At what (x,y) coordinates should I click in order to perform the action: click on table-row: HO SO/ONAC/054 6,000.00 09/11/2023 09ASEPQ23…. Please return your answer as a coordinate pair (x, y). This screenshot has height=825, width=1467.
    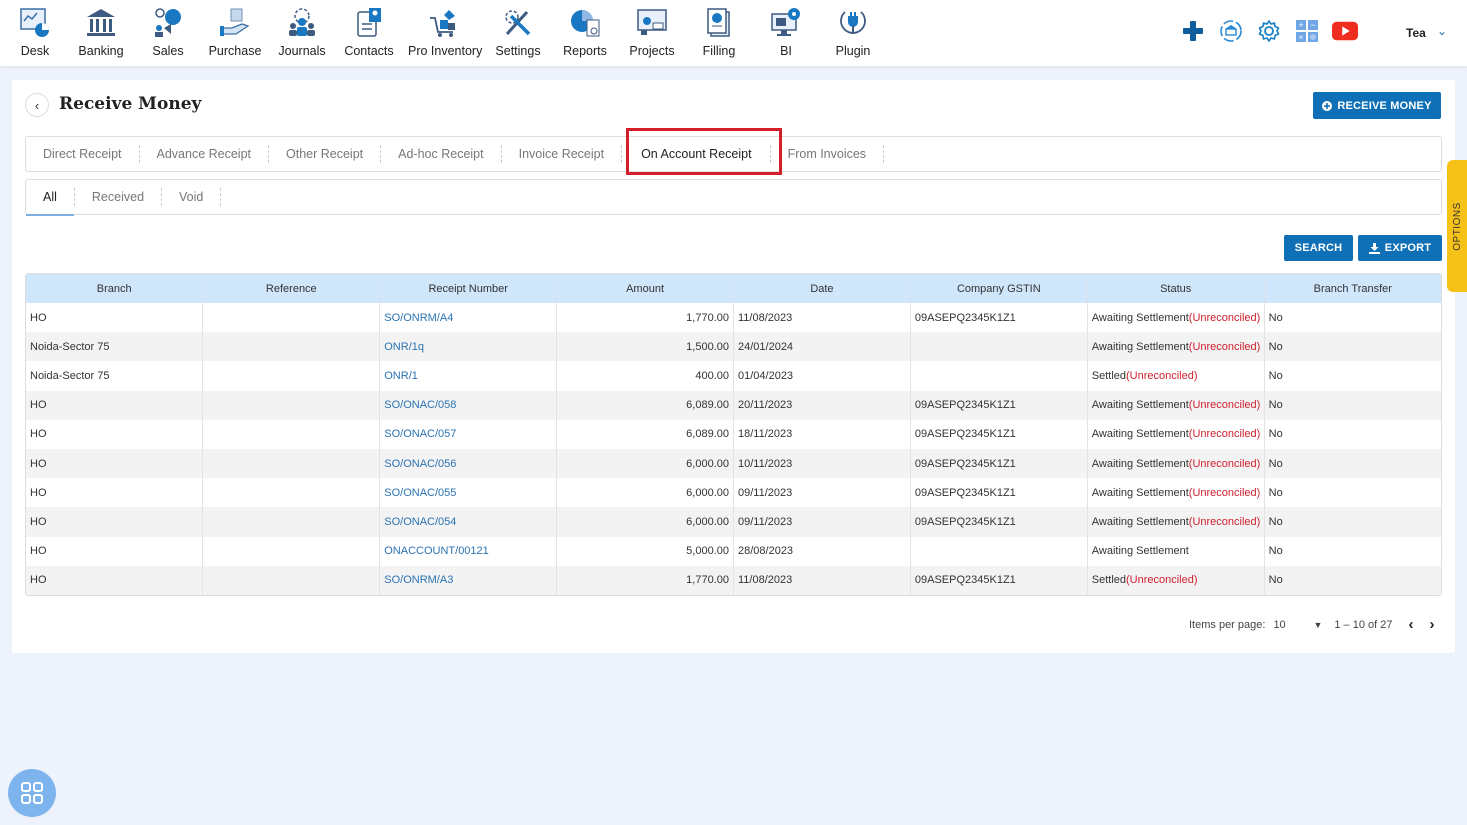
    Looking at the image, I should click on (733, 522).